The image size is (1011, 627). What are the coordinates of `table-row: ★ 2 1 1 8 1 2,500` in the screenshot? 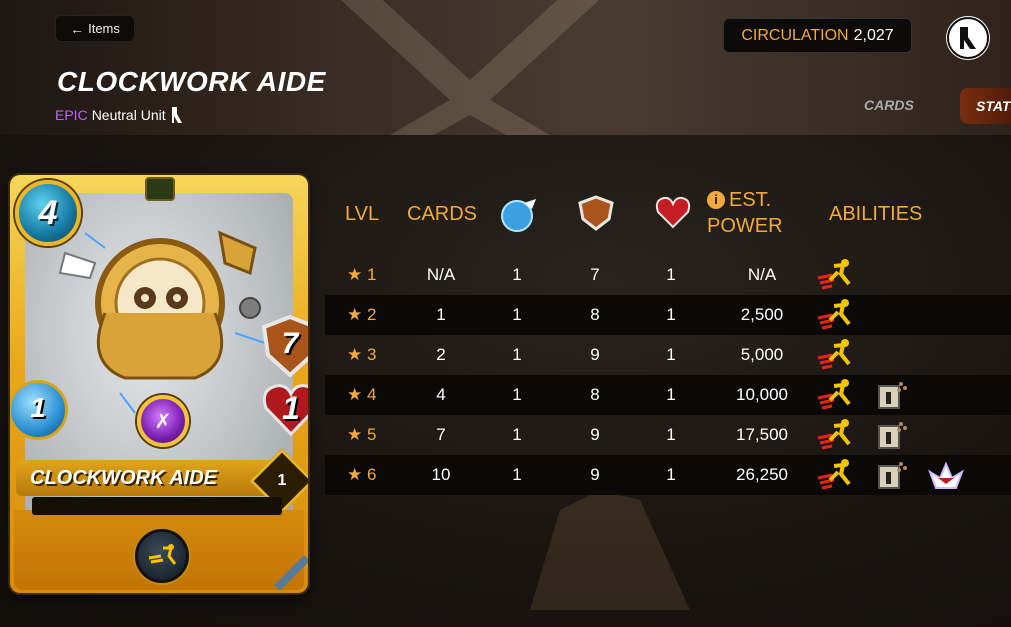 It's located at (668, 315).